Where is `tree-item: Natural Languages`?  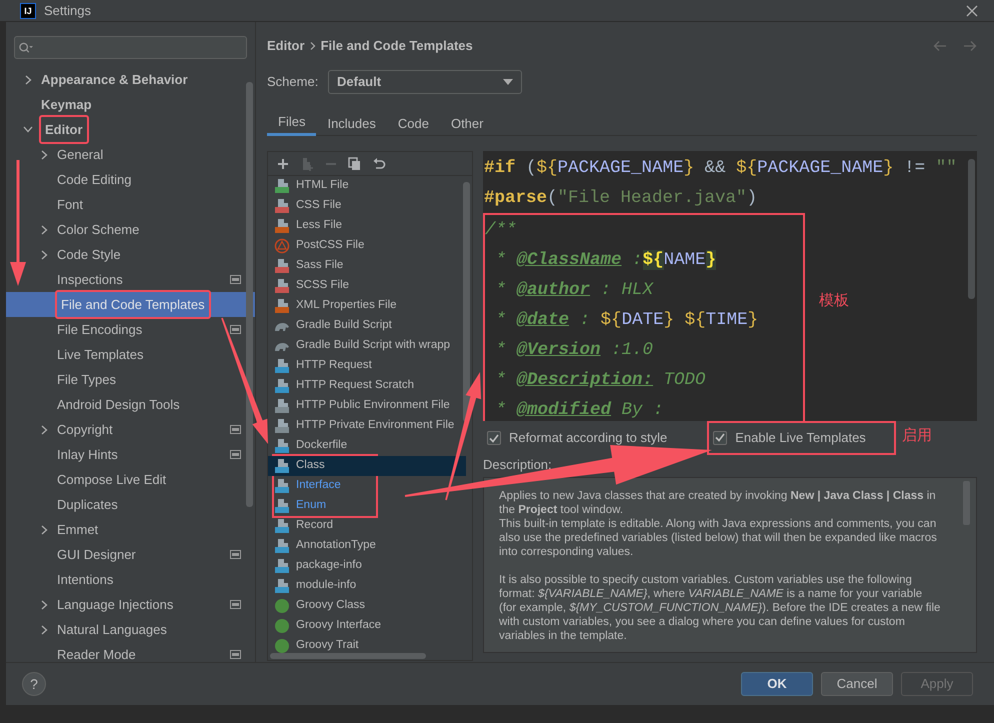 tree-item: Natural Languages is located at coordinates (88, 629).